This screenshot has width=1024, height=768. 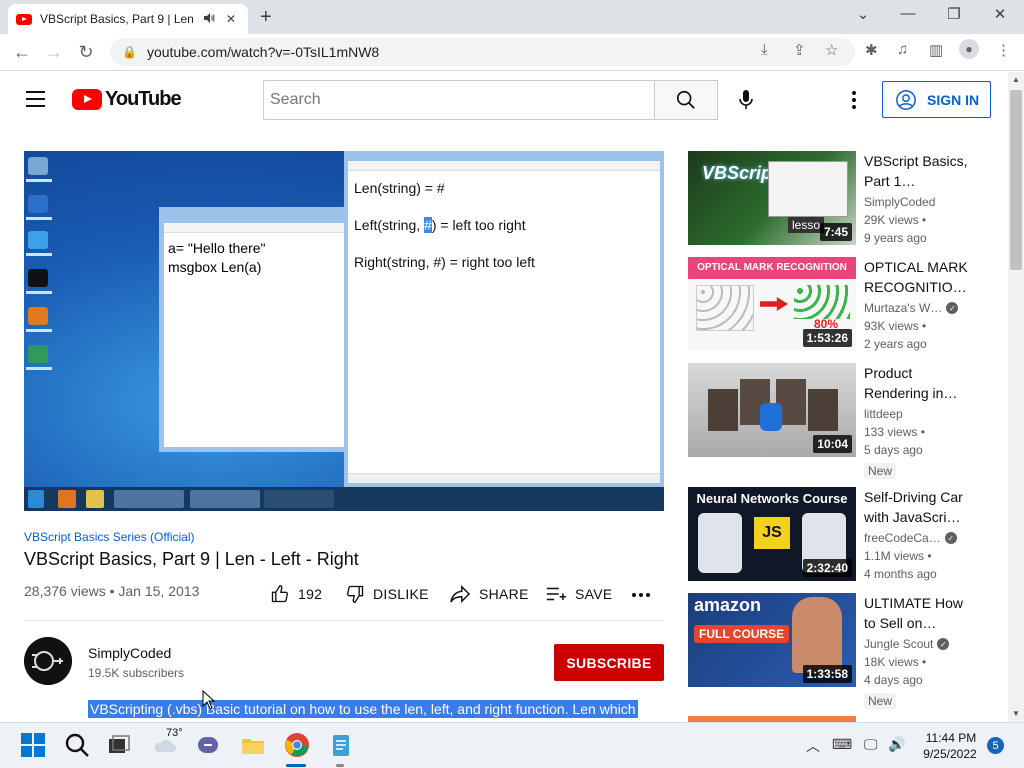 I want to click on clock-time: 11:44 PM, so click(x=951, y=738).